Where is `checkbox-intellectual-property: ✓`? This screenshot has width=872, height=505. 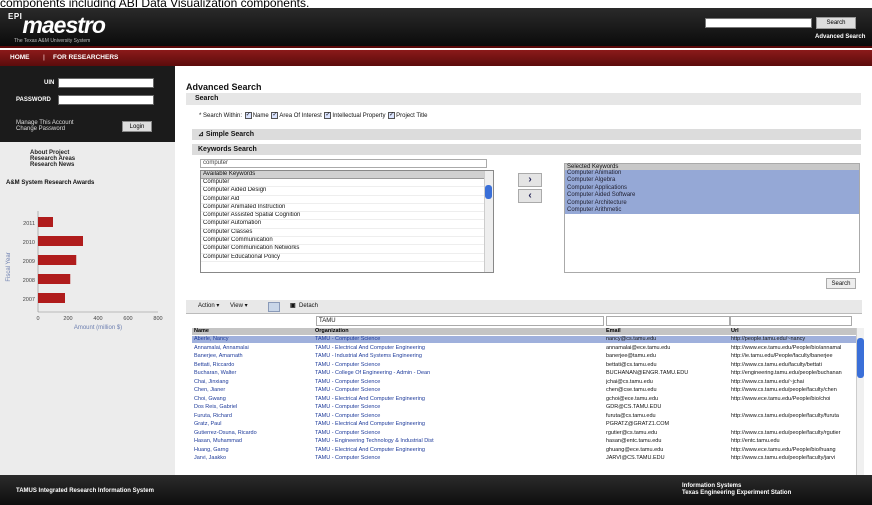
checkbox-intellectual-property: ✓ is located at coordinates (328, 115).